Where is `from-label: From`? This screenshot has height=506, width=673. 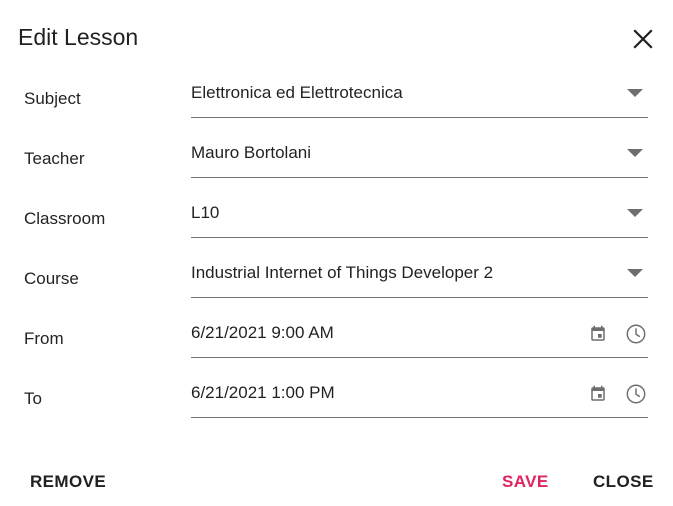 from-label: From is located at coordinates (44, 338).